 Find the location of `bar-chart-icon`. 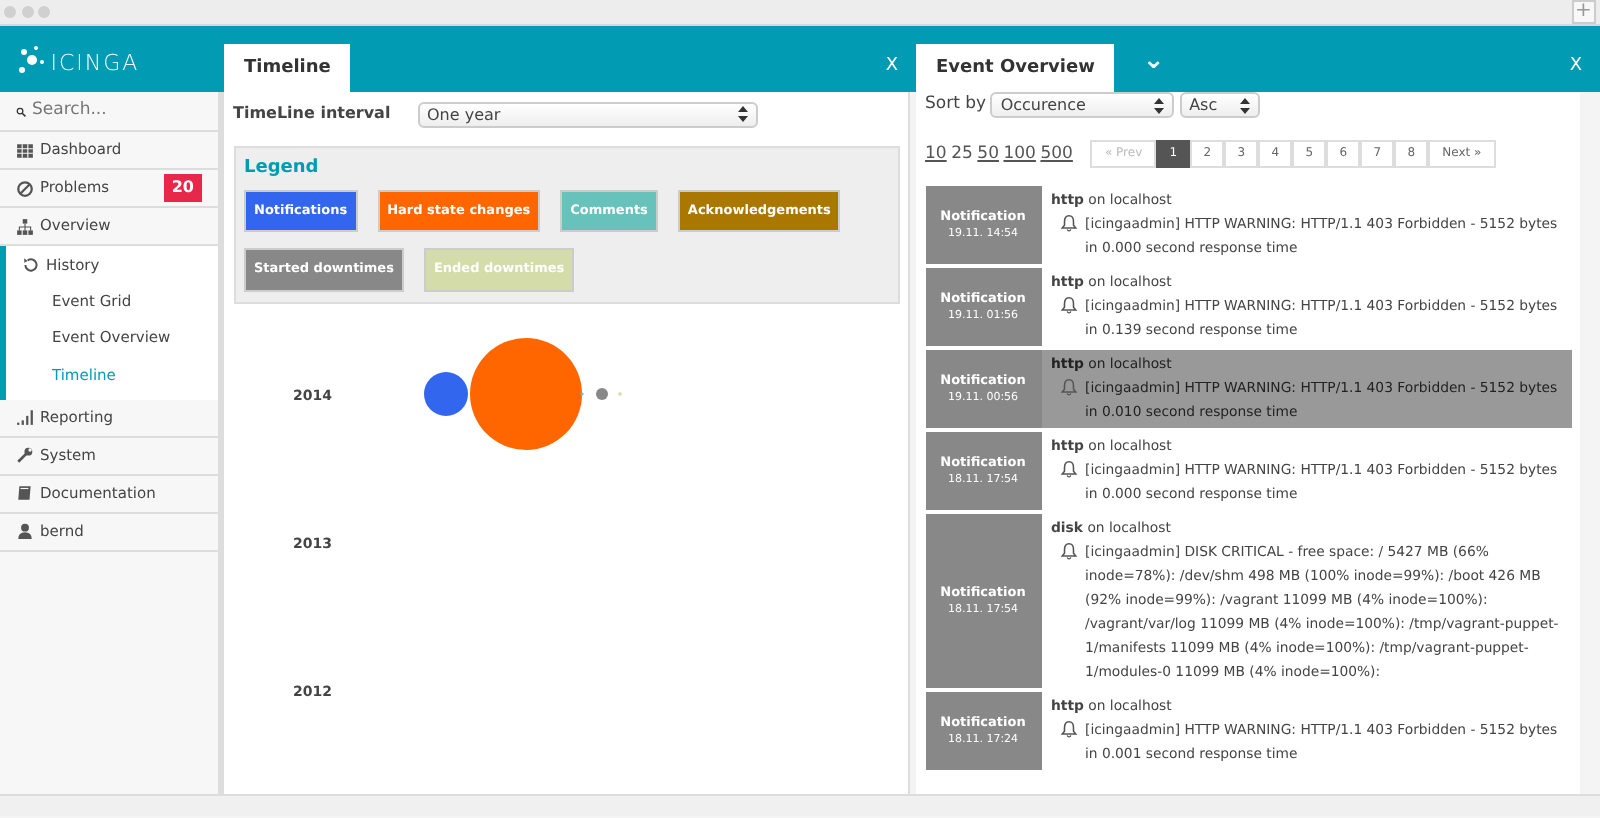

bar-chart-icon is located at coordinates (25, 417).